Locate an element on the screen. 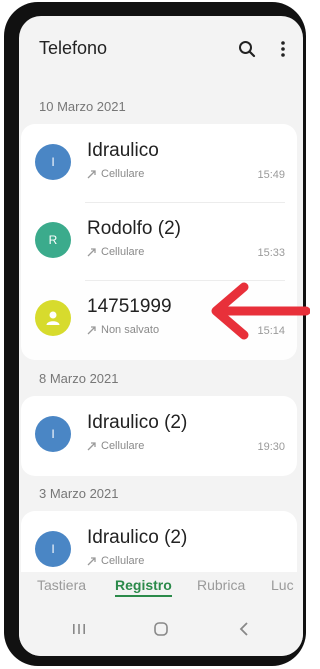 The image size is (320, 669). call-time: 15:33 is located at coordinates (271, 253).